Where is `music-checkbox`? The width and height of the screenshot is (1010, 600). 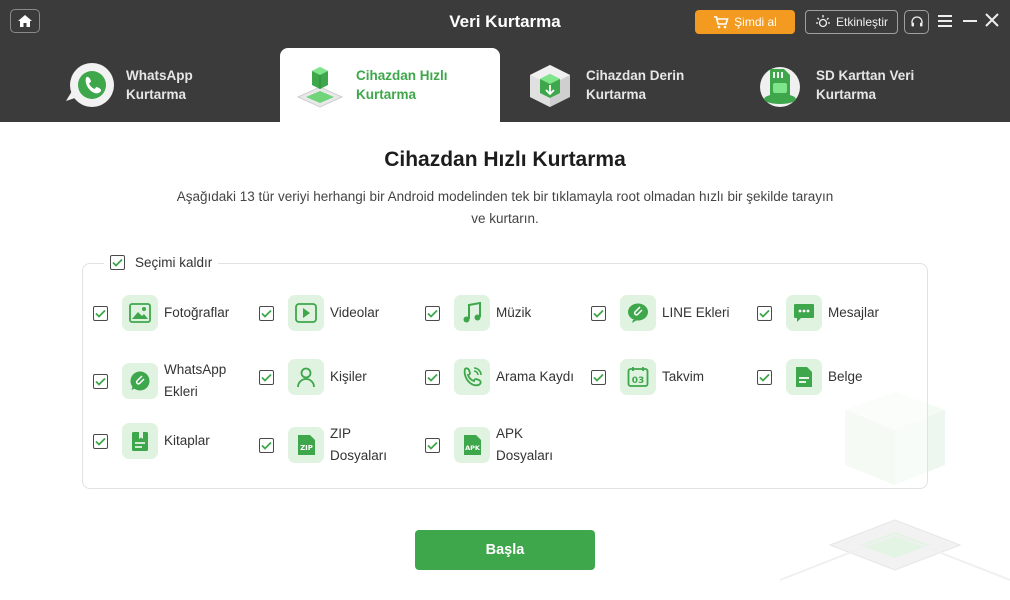 music-checkbox is located at coordinates (432, 313).